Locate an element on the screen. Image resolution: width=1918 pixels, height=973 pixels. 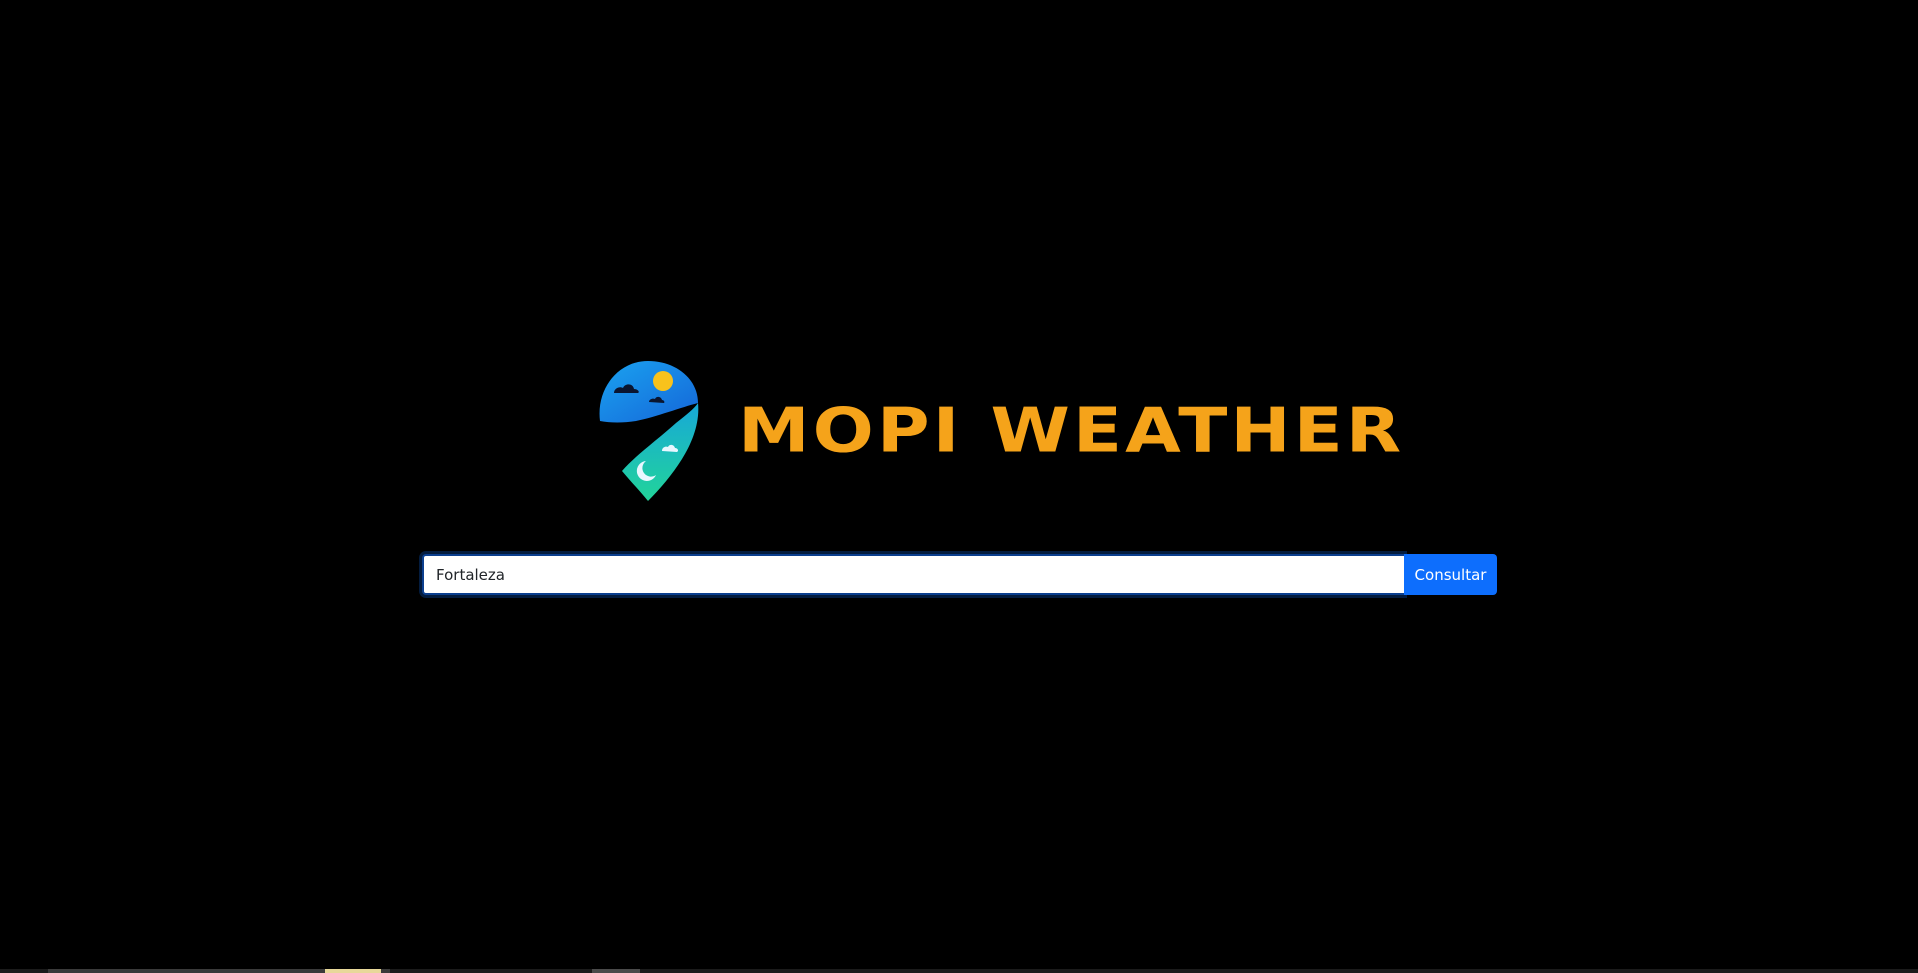
brand-header: MOPI WEATHER is located at coordinates (1000, 430).